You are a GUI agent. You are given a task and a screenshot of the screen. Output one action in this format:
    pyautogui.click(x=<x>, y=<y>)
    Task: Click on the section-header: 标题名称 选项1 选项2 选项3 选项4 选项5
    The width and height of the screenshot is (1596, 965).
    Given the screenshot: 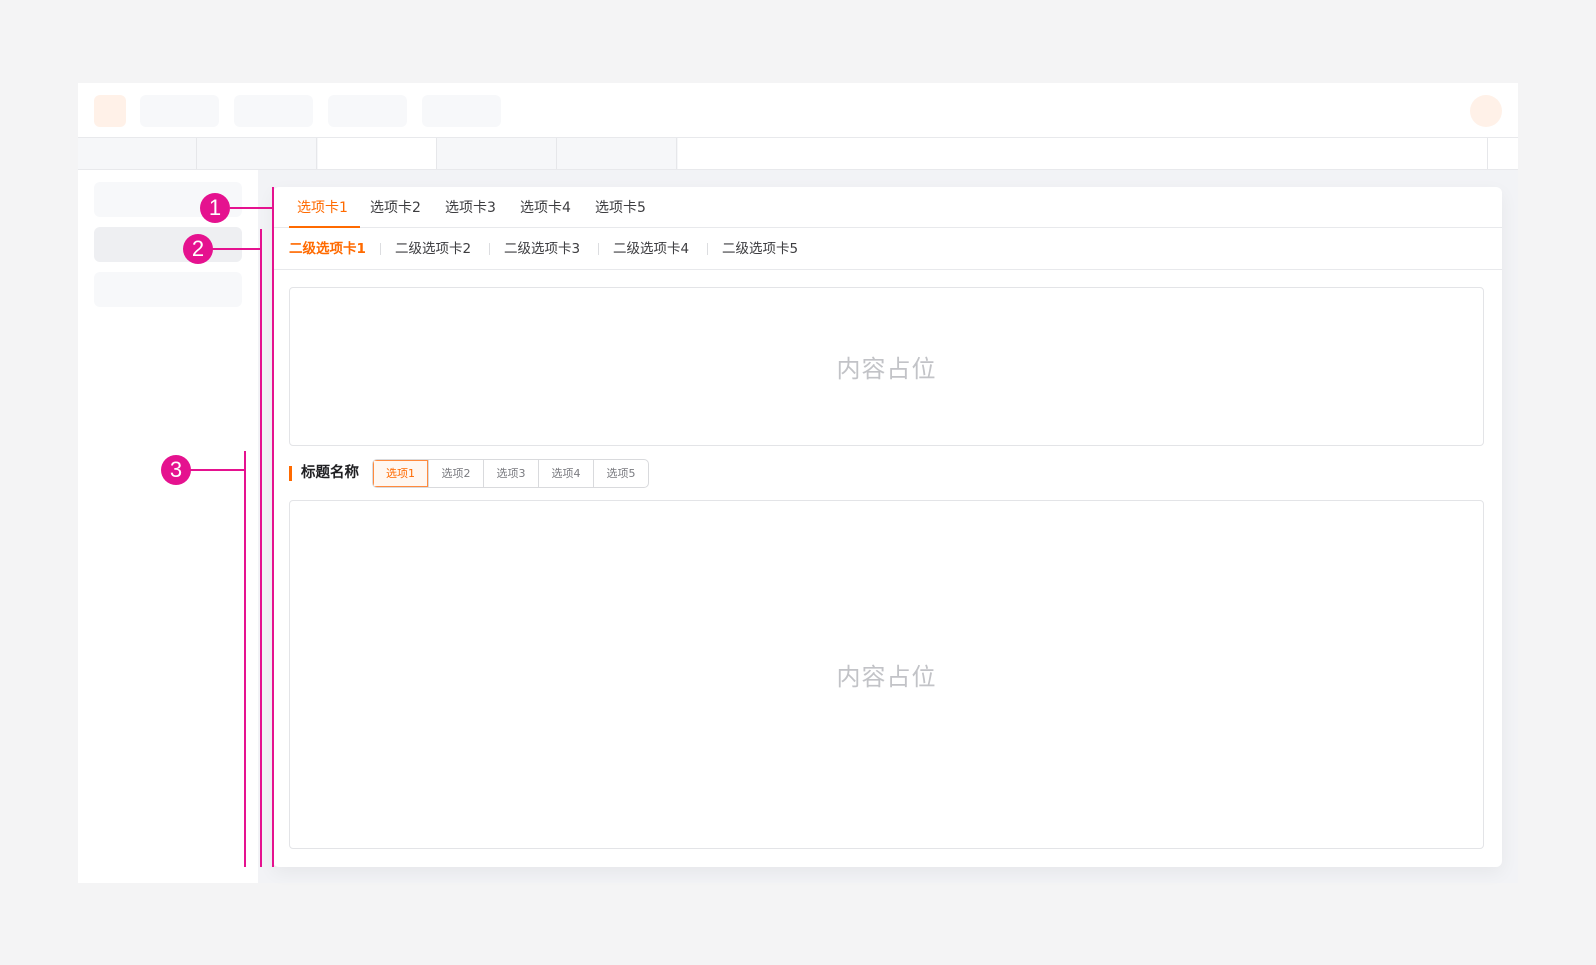 What is the action you would take?
    pyautogui.click(x=539, y=473)
    